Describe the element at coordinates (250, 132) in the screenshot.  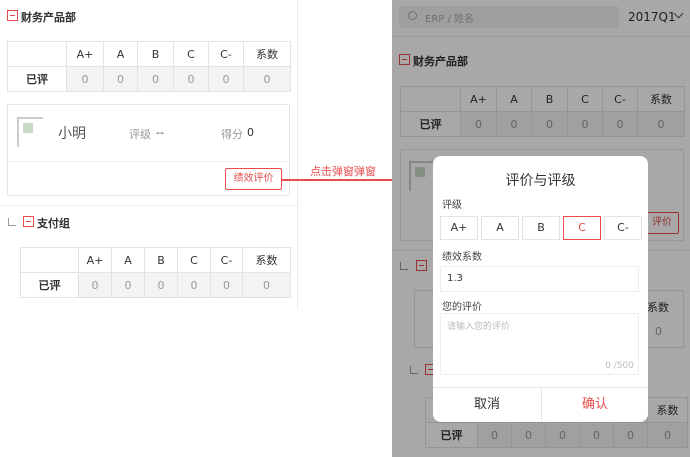
I see `score-value: 0` at that location.